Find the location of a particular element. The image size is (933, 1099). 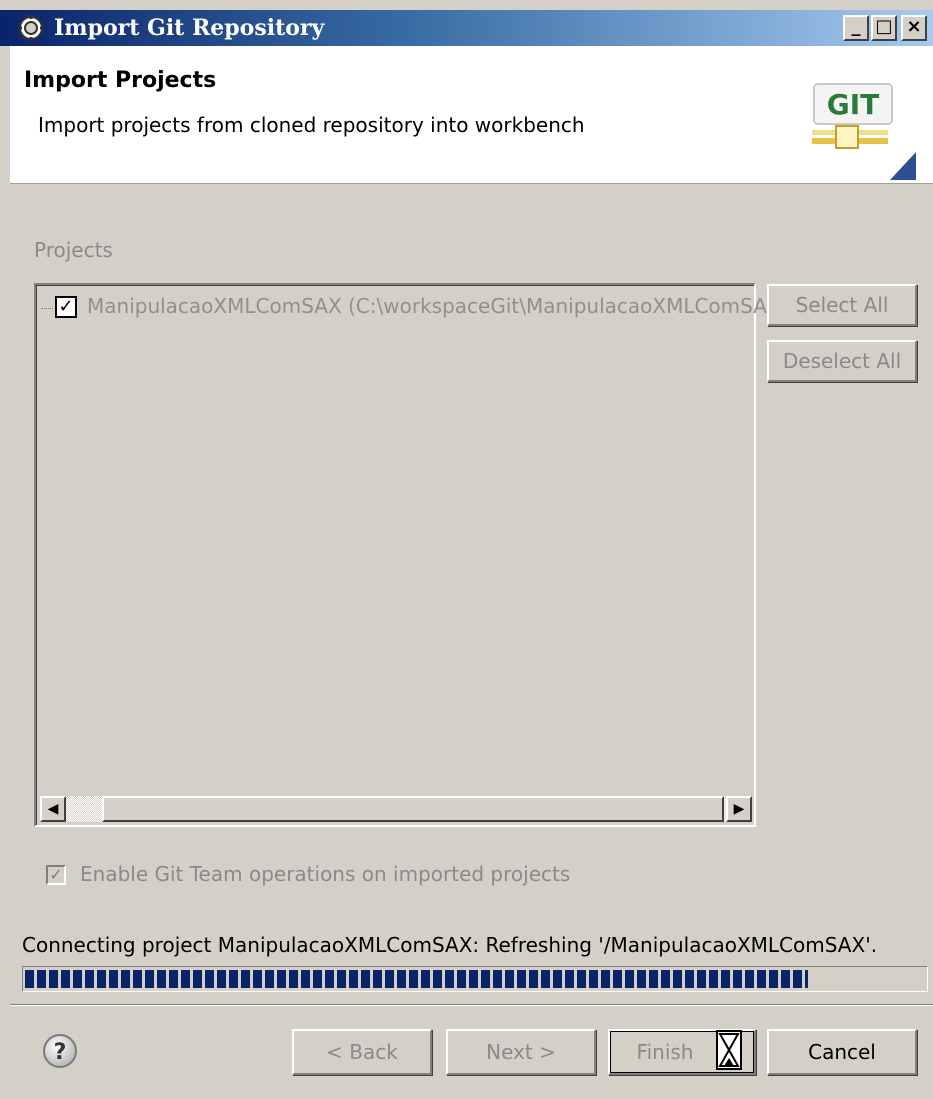

maximize-button: □ is located at coordinates (884, 28).